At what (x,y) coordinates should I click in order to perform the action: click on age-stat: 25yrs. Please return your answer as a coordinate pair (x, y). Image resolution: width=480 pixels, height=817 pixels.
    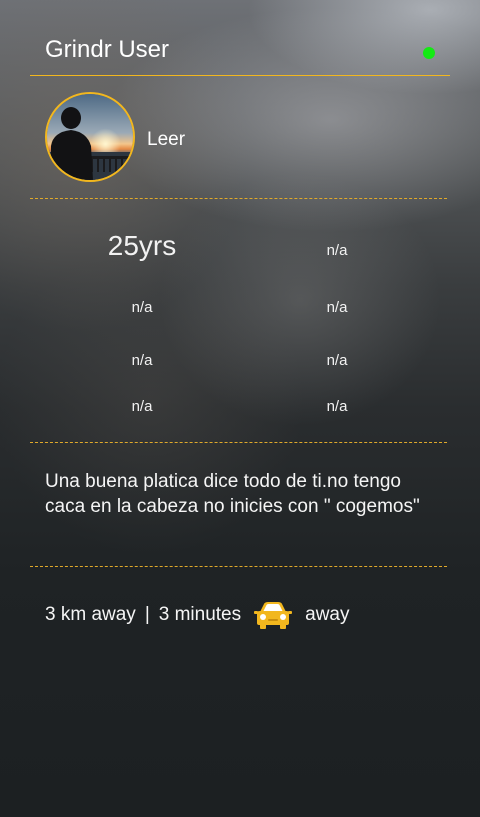
    Looking at the image, I should click on (142, 245).